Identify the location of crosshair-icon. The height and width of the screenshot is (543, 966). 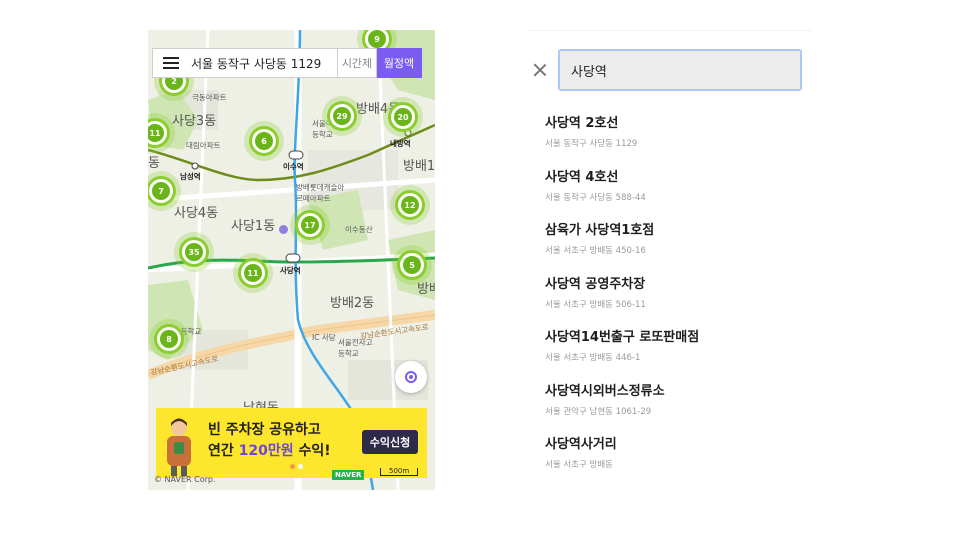
(411, 377).